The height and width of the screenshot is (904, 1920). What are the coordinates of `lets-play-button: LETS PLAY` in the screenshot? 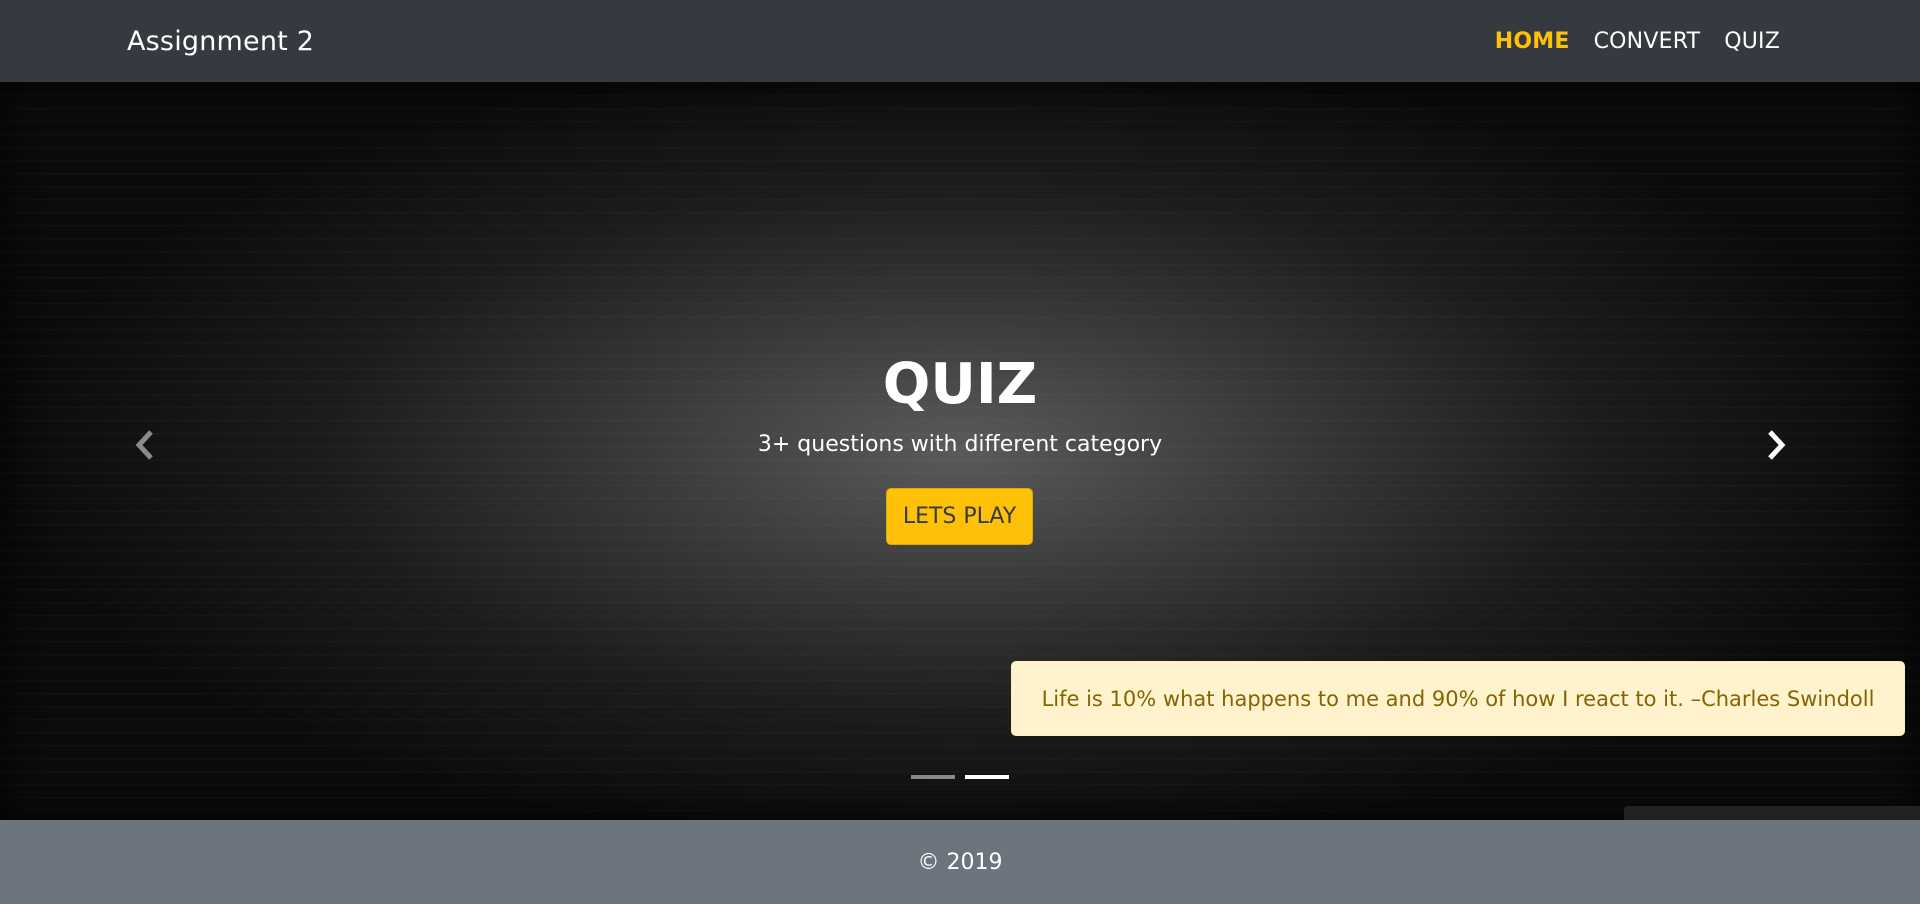 It's located at (959, 516).